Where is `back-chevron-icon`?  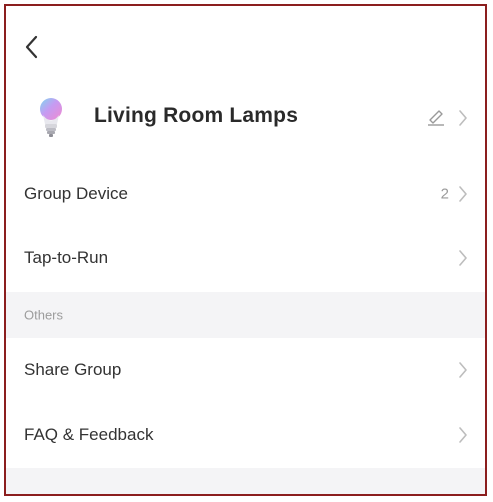 back-chevron-icon is located at coordinates (31, 47).